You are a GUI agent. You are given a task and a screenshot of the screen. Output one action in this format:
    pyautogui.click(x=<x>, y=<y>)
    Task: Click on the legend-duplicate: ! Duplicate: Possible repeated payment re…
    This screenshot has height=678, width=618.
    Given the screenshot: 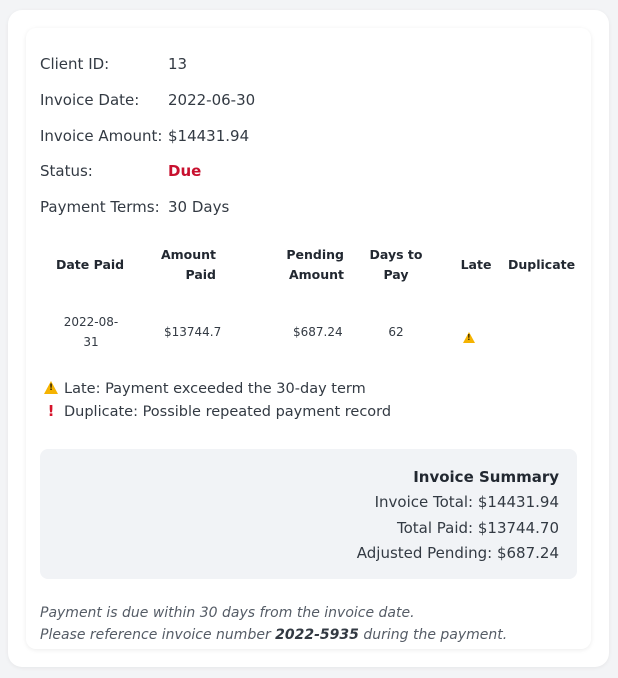 What is the action you would take?
    pyautogui.click(x=217, y=411)
    